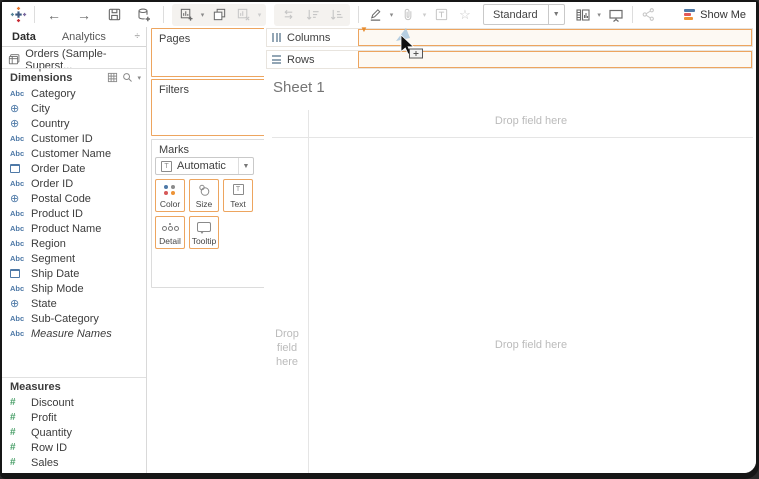 The image size is (759, 479). I want to click on swap-rows-columns-button, so click(288, 15).